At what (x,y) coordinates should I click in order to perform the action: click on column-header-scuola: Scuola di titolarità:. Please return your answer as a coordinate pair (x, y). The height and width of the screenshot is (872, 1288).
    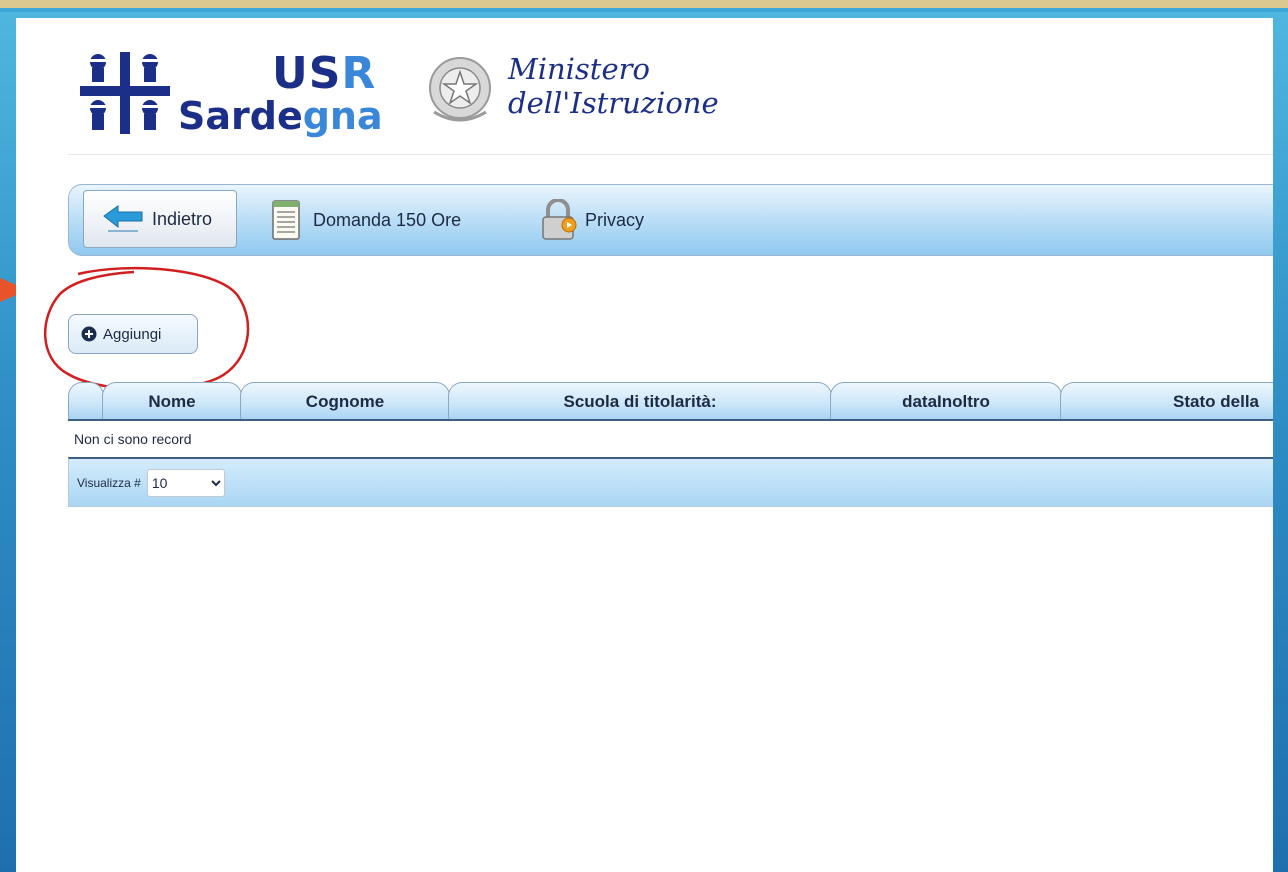
    Looking at the image, I should click on (640, 401).